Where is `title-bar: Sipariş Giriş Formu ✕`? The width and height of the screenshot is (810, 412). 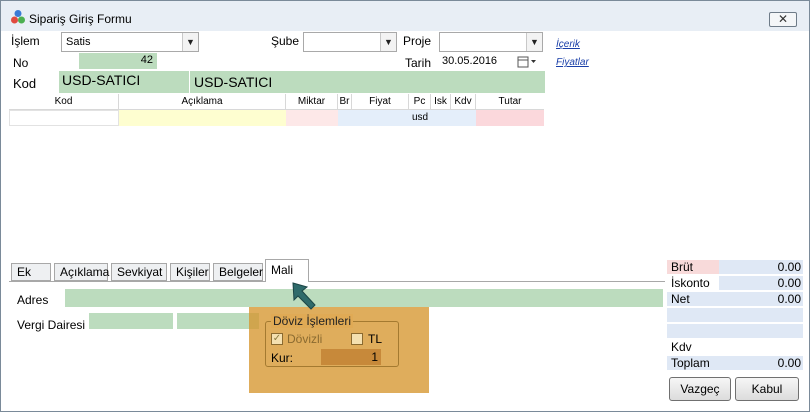
title-bar: Sipariş Giriş Formu ✕ is located at coordinates (405, 16).